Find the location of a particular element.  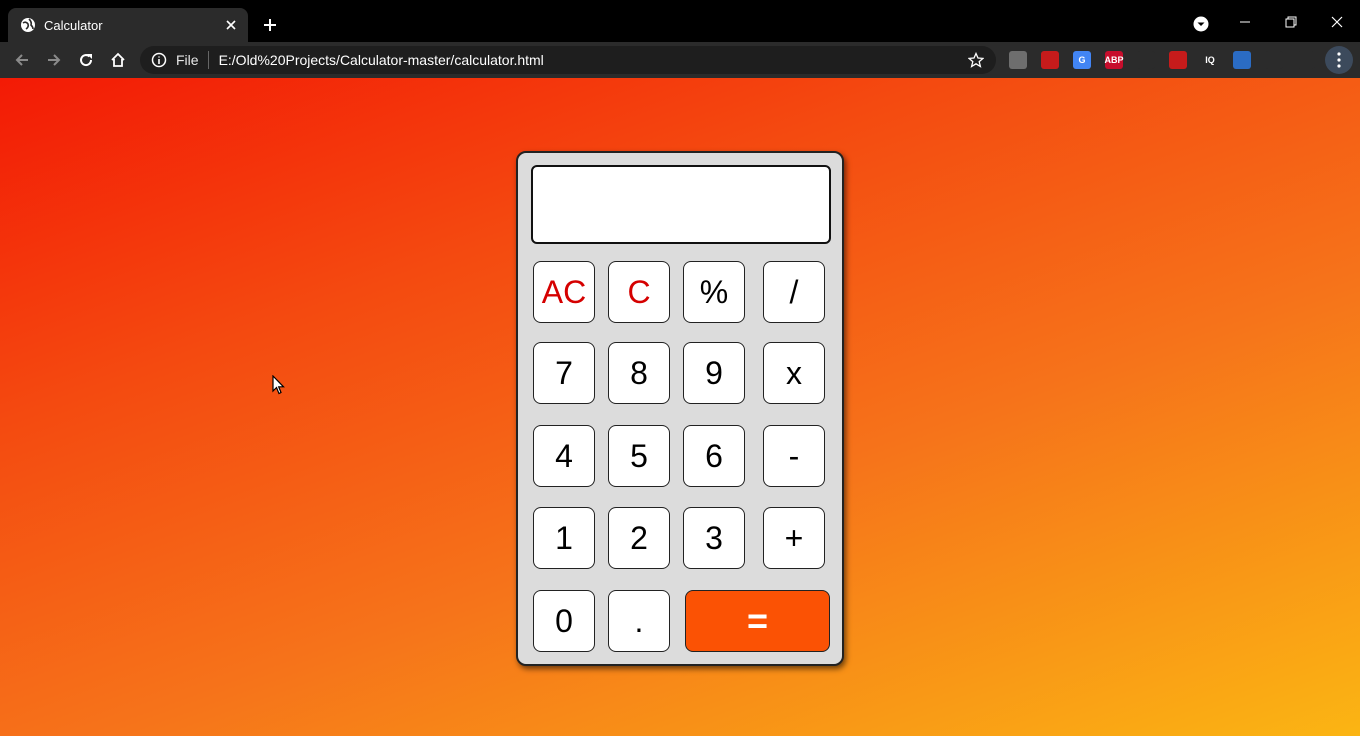

digit-7-button: 7 is located at coordinates (564, 373).